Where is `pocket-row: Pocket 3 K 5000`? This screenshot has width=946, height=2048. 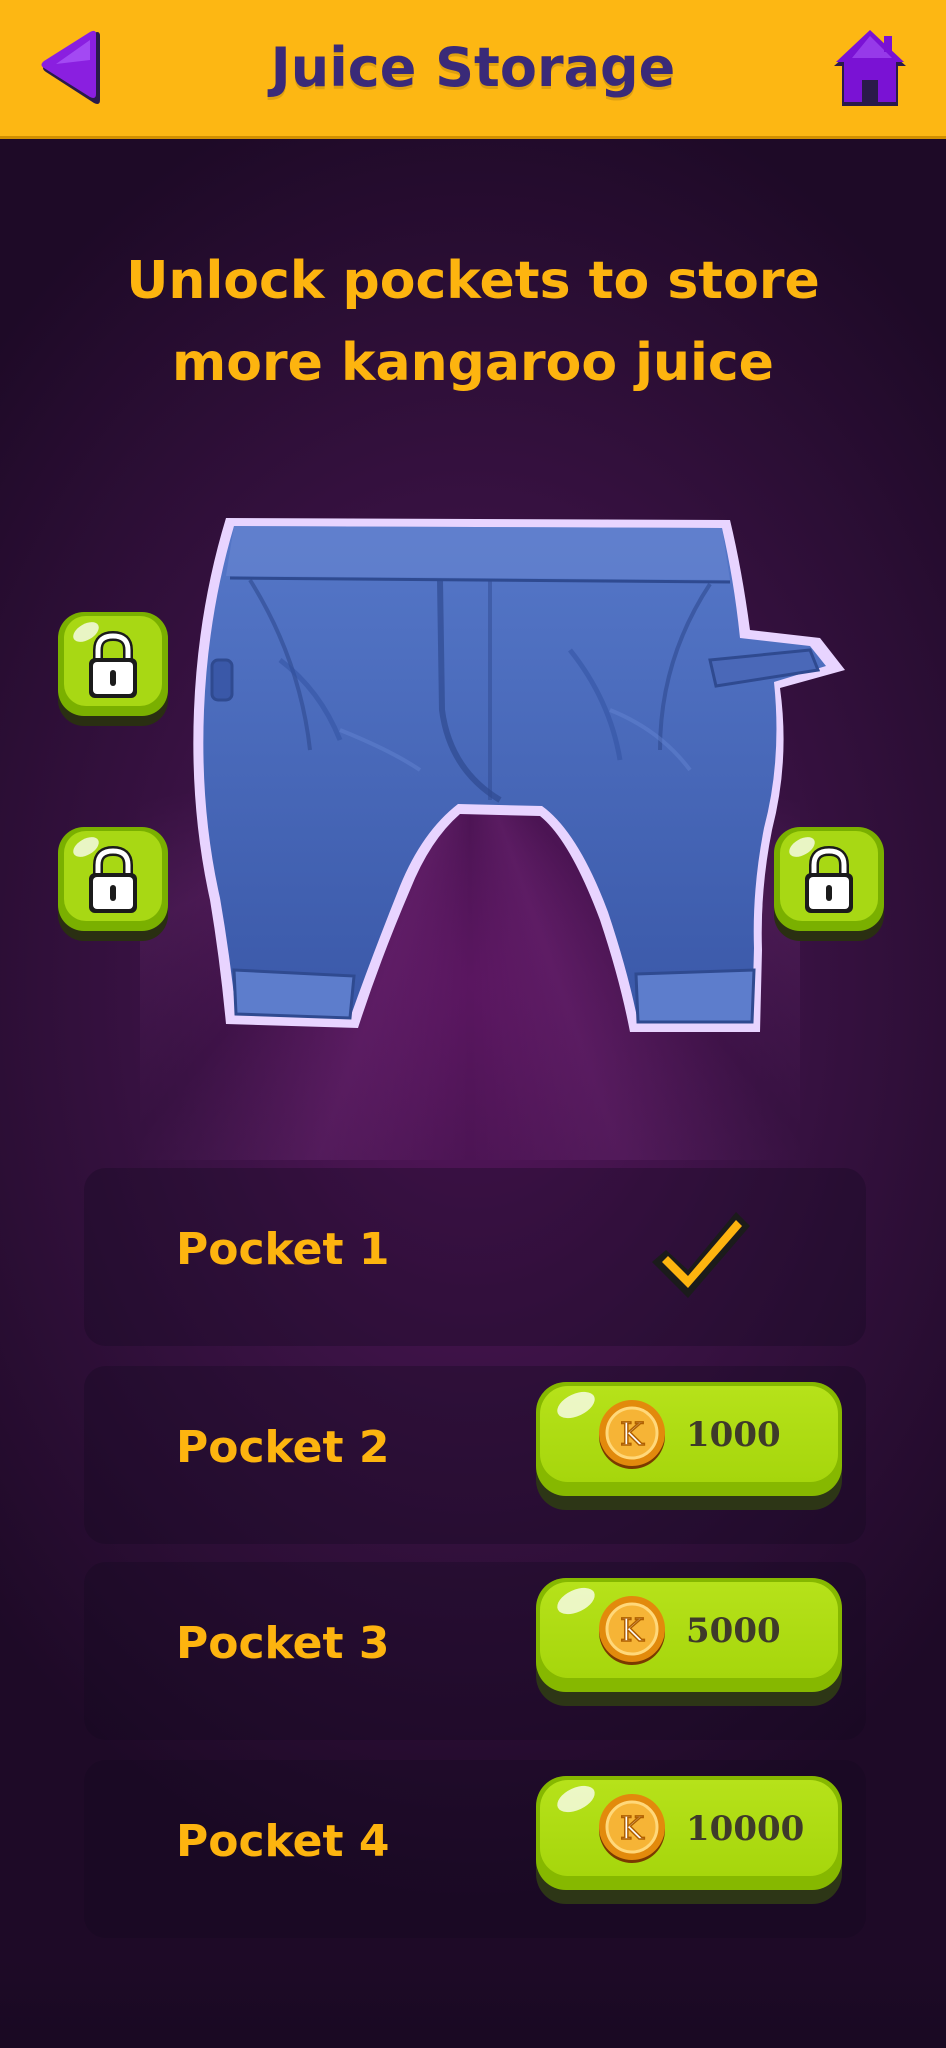
pocket-row: Pocket 3 K 5000 is located at coordinates (475, 1651).